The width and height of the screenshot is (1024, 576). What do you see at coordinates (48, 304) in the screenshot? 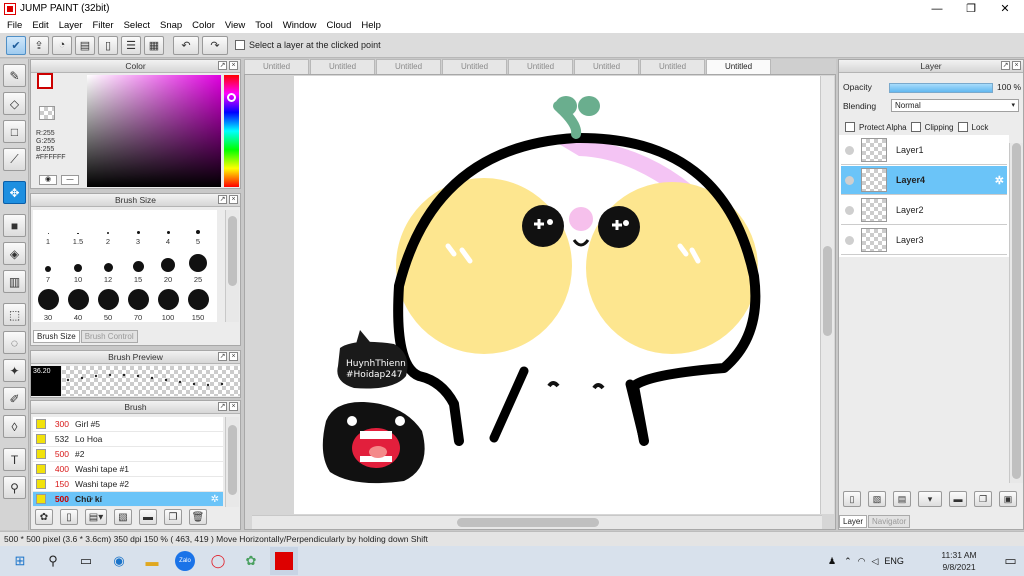
I see `brush-size-cell: 30` at bounding box center [48, 304].